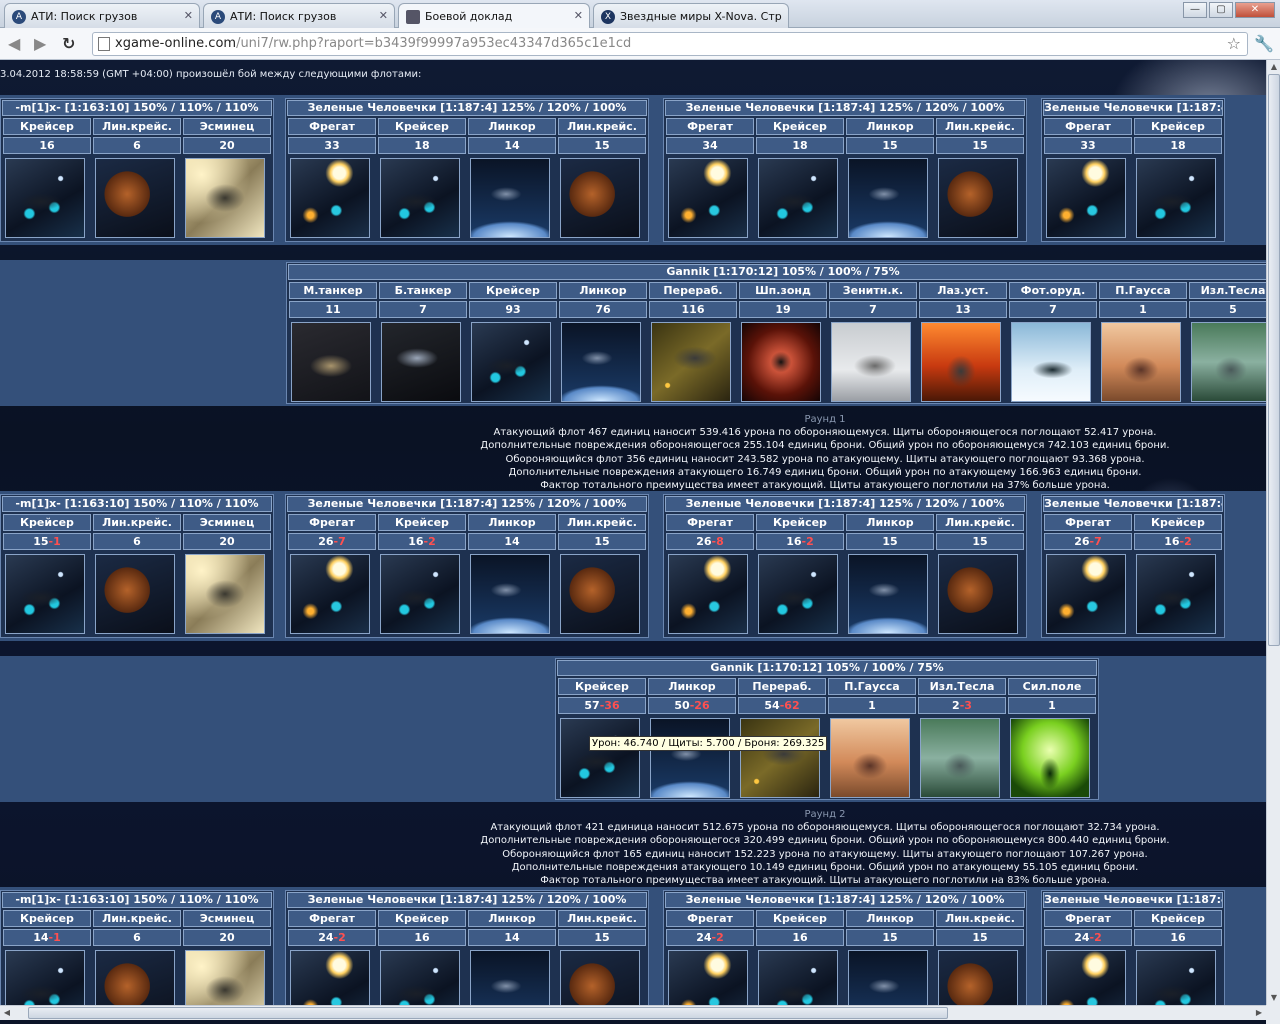  I want to click on forward-arrow-icon: ▶, so click(40, 43).